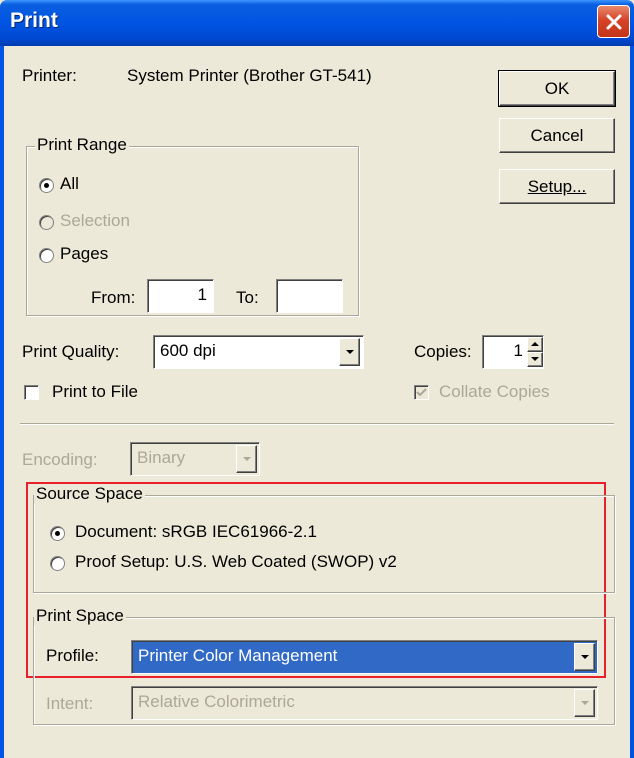 This screenshot has height=758, width=634. What do you see at coordinates (364, 657) in the screenshot?
I see `profile-select: Printer Color Management` at bounding box center [364, 657].